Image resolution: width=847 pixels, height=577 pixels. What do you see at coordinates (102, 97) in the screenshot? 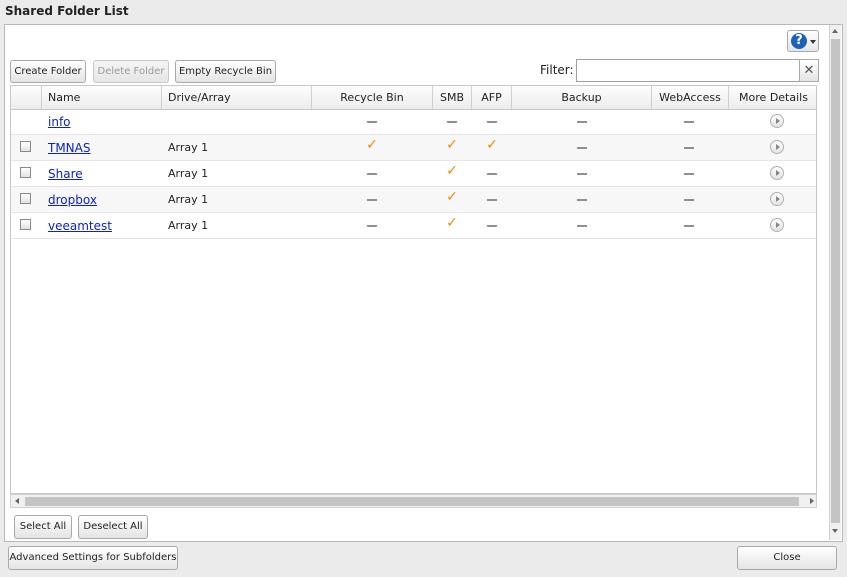
I see `column-header-name: Name` at bounding box center [102, 97].